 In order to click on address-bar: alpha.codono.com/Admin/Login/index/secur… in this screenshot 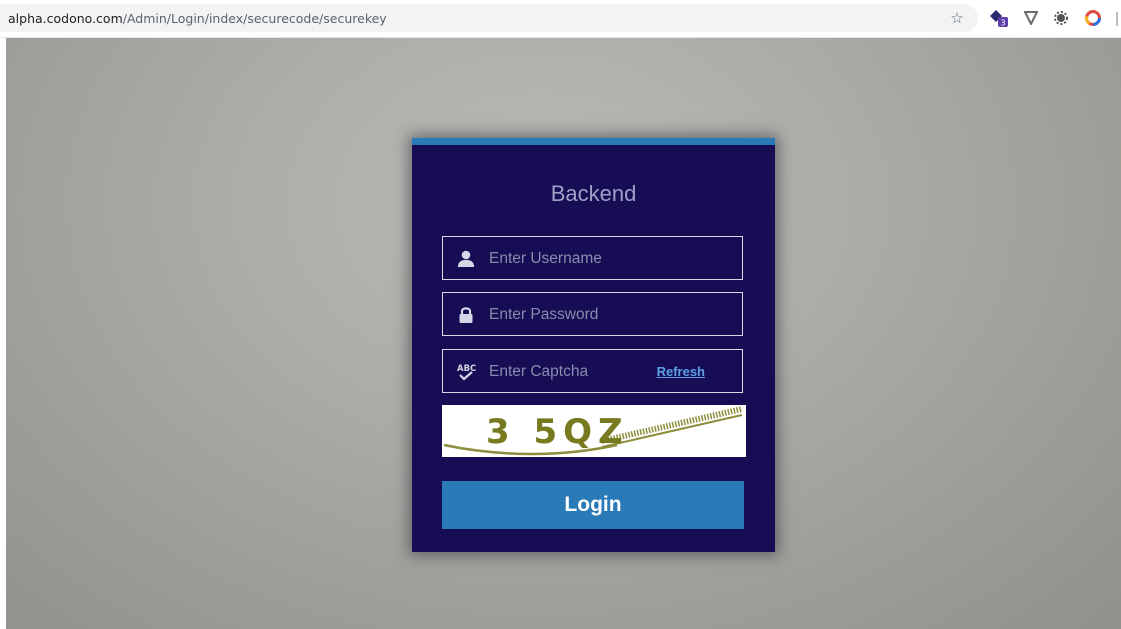, I will do `click(489, 18)`.